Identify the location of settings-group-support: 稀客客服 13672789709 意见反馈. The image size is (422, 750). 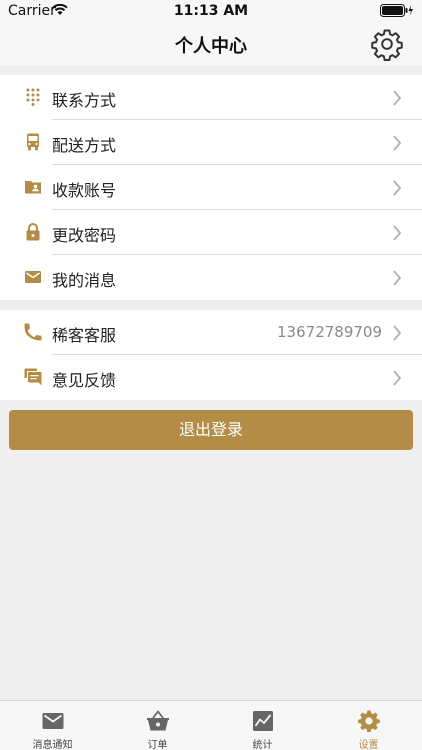
(211, 355).